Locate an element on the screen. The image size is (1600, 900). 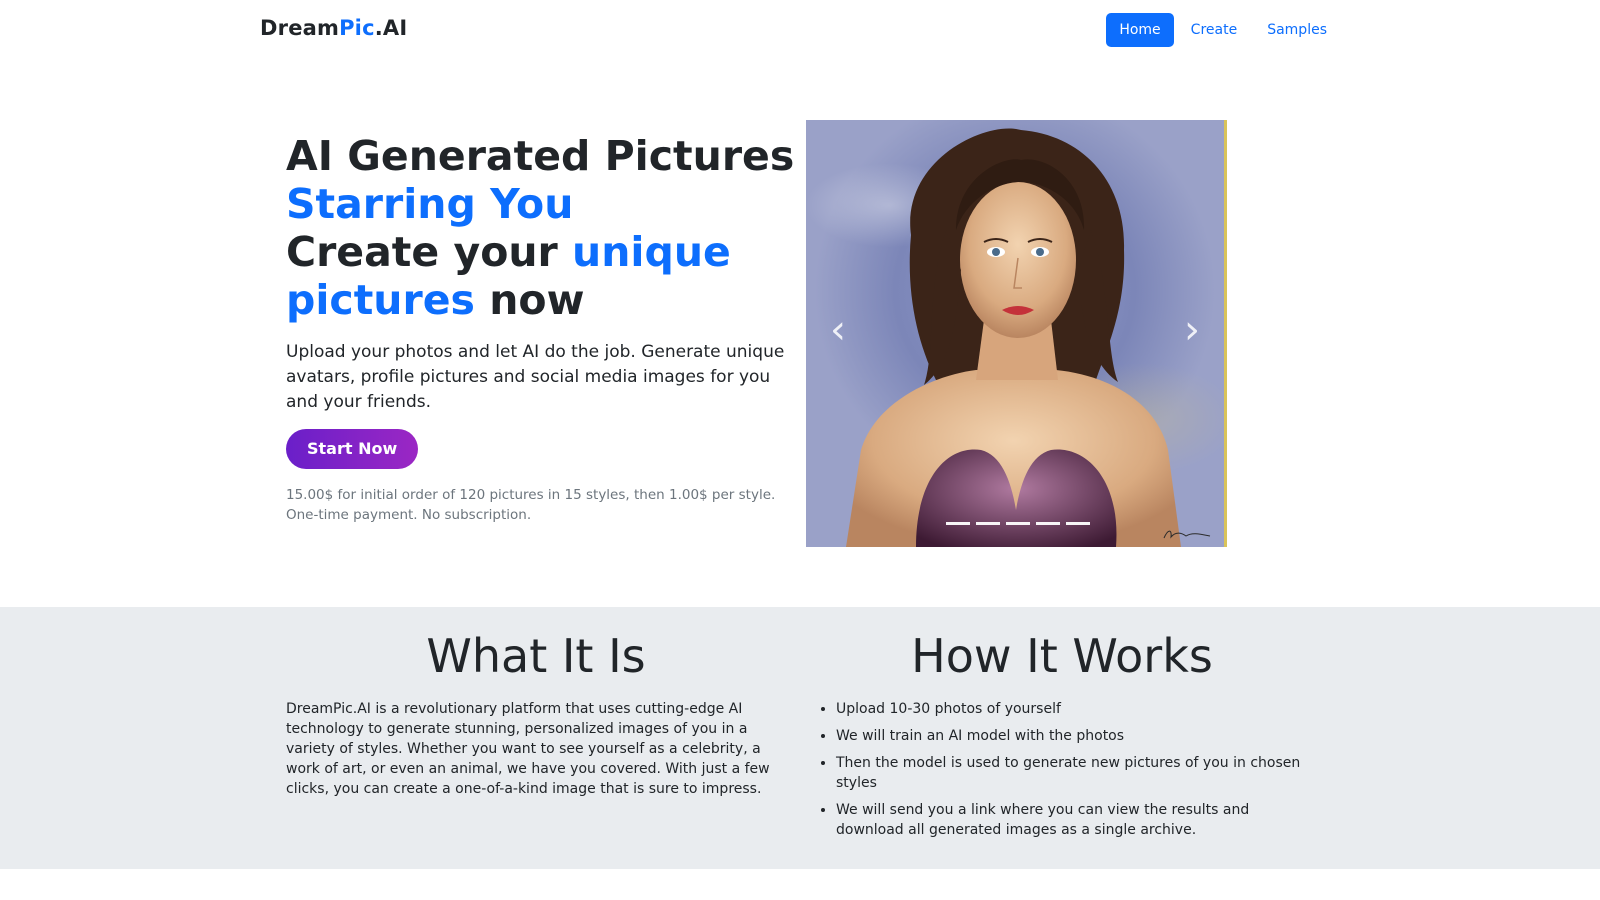
chevron-right-icon: › is located at coordinates (1192, 330).